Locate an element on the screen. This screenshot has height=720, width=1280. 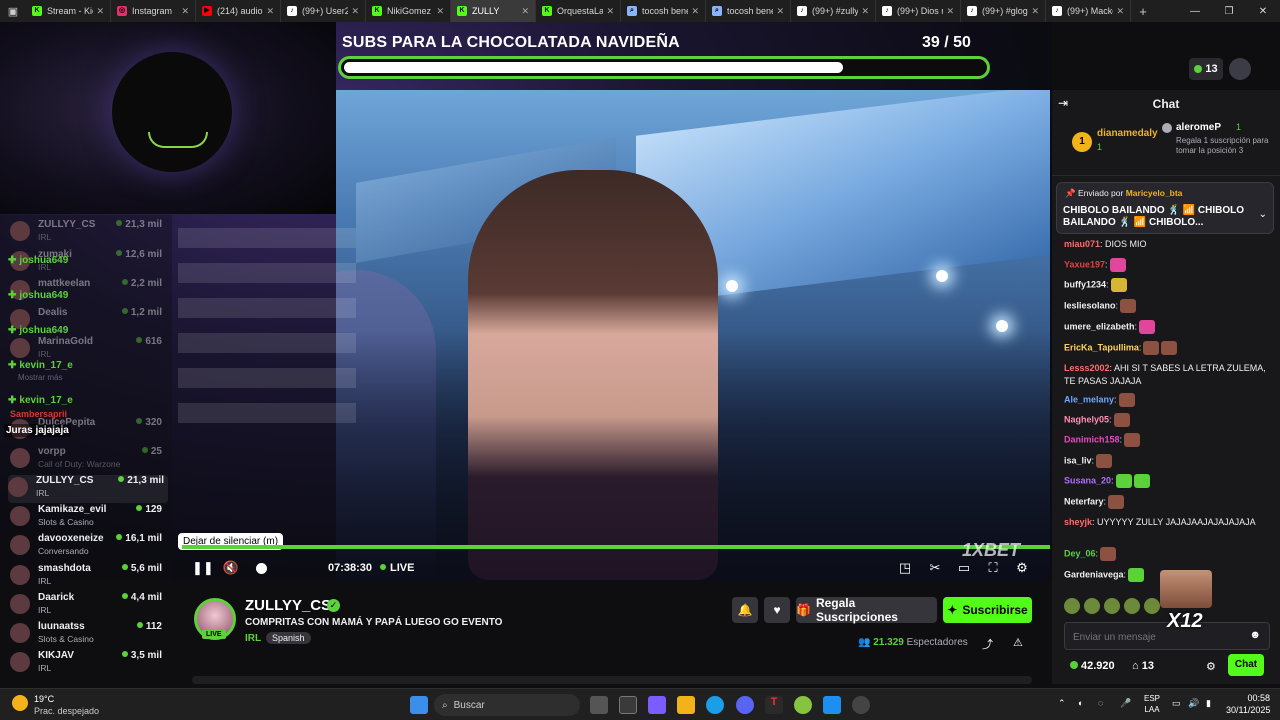
browser-tab: K OrquestaLal ✕ is located at coordinates (578, 11).